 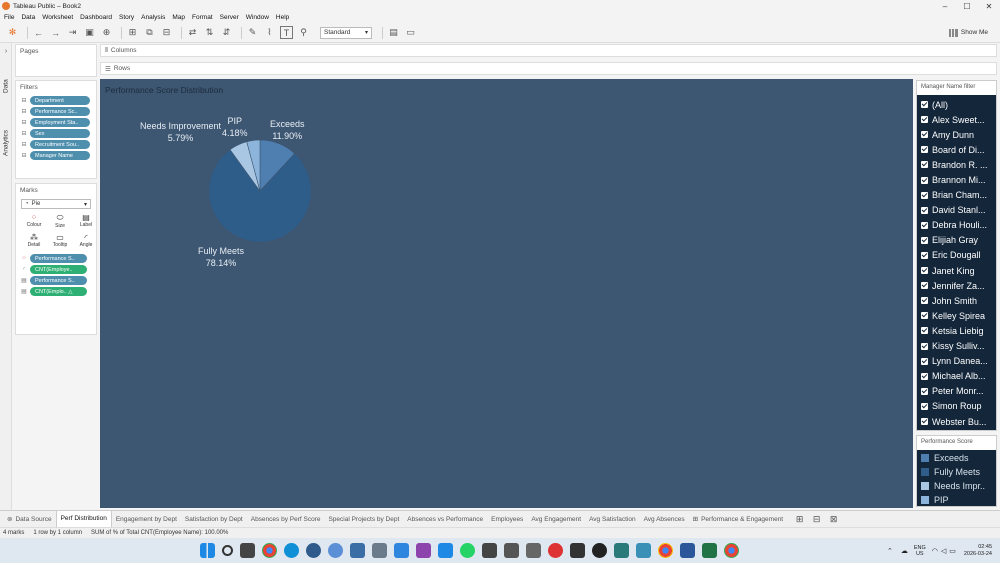 What do you see at coordinates (956, 270) in the screenshot?
I see `manager-filter-item: Janet King` at bounding box center [956, 270].